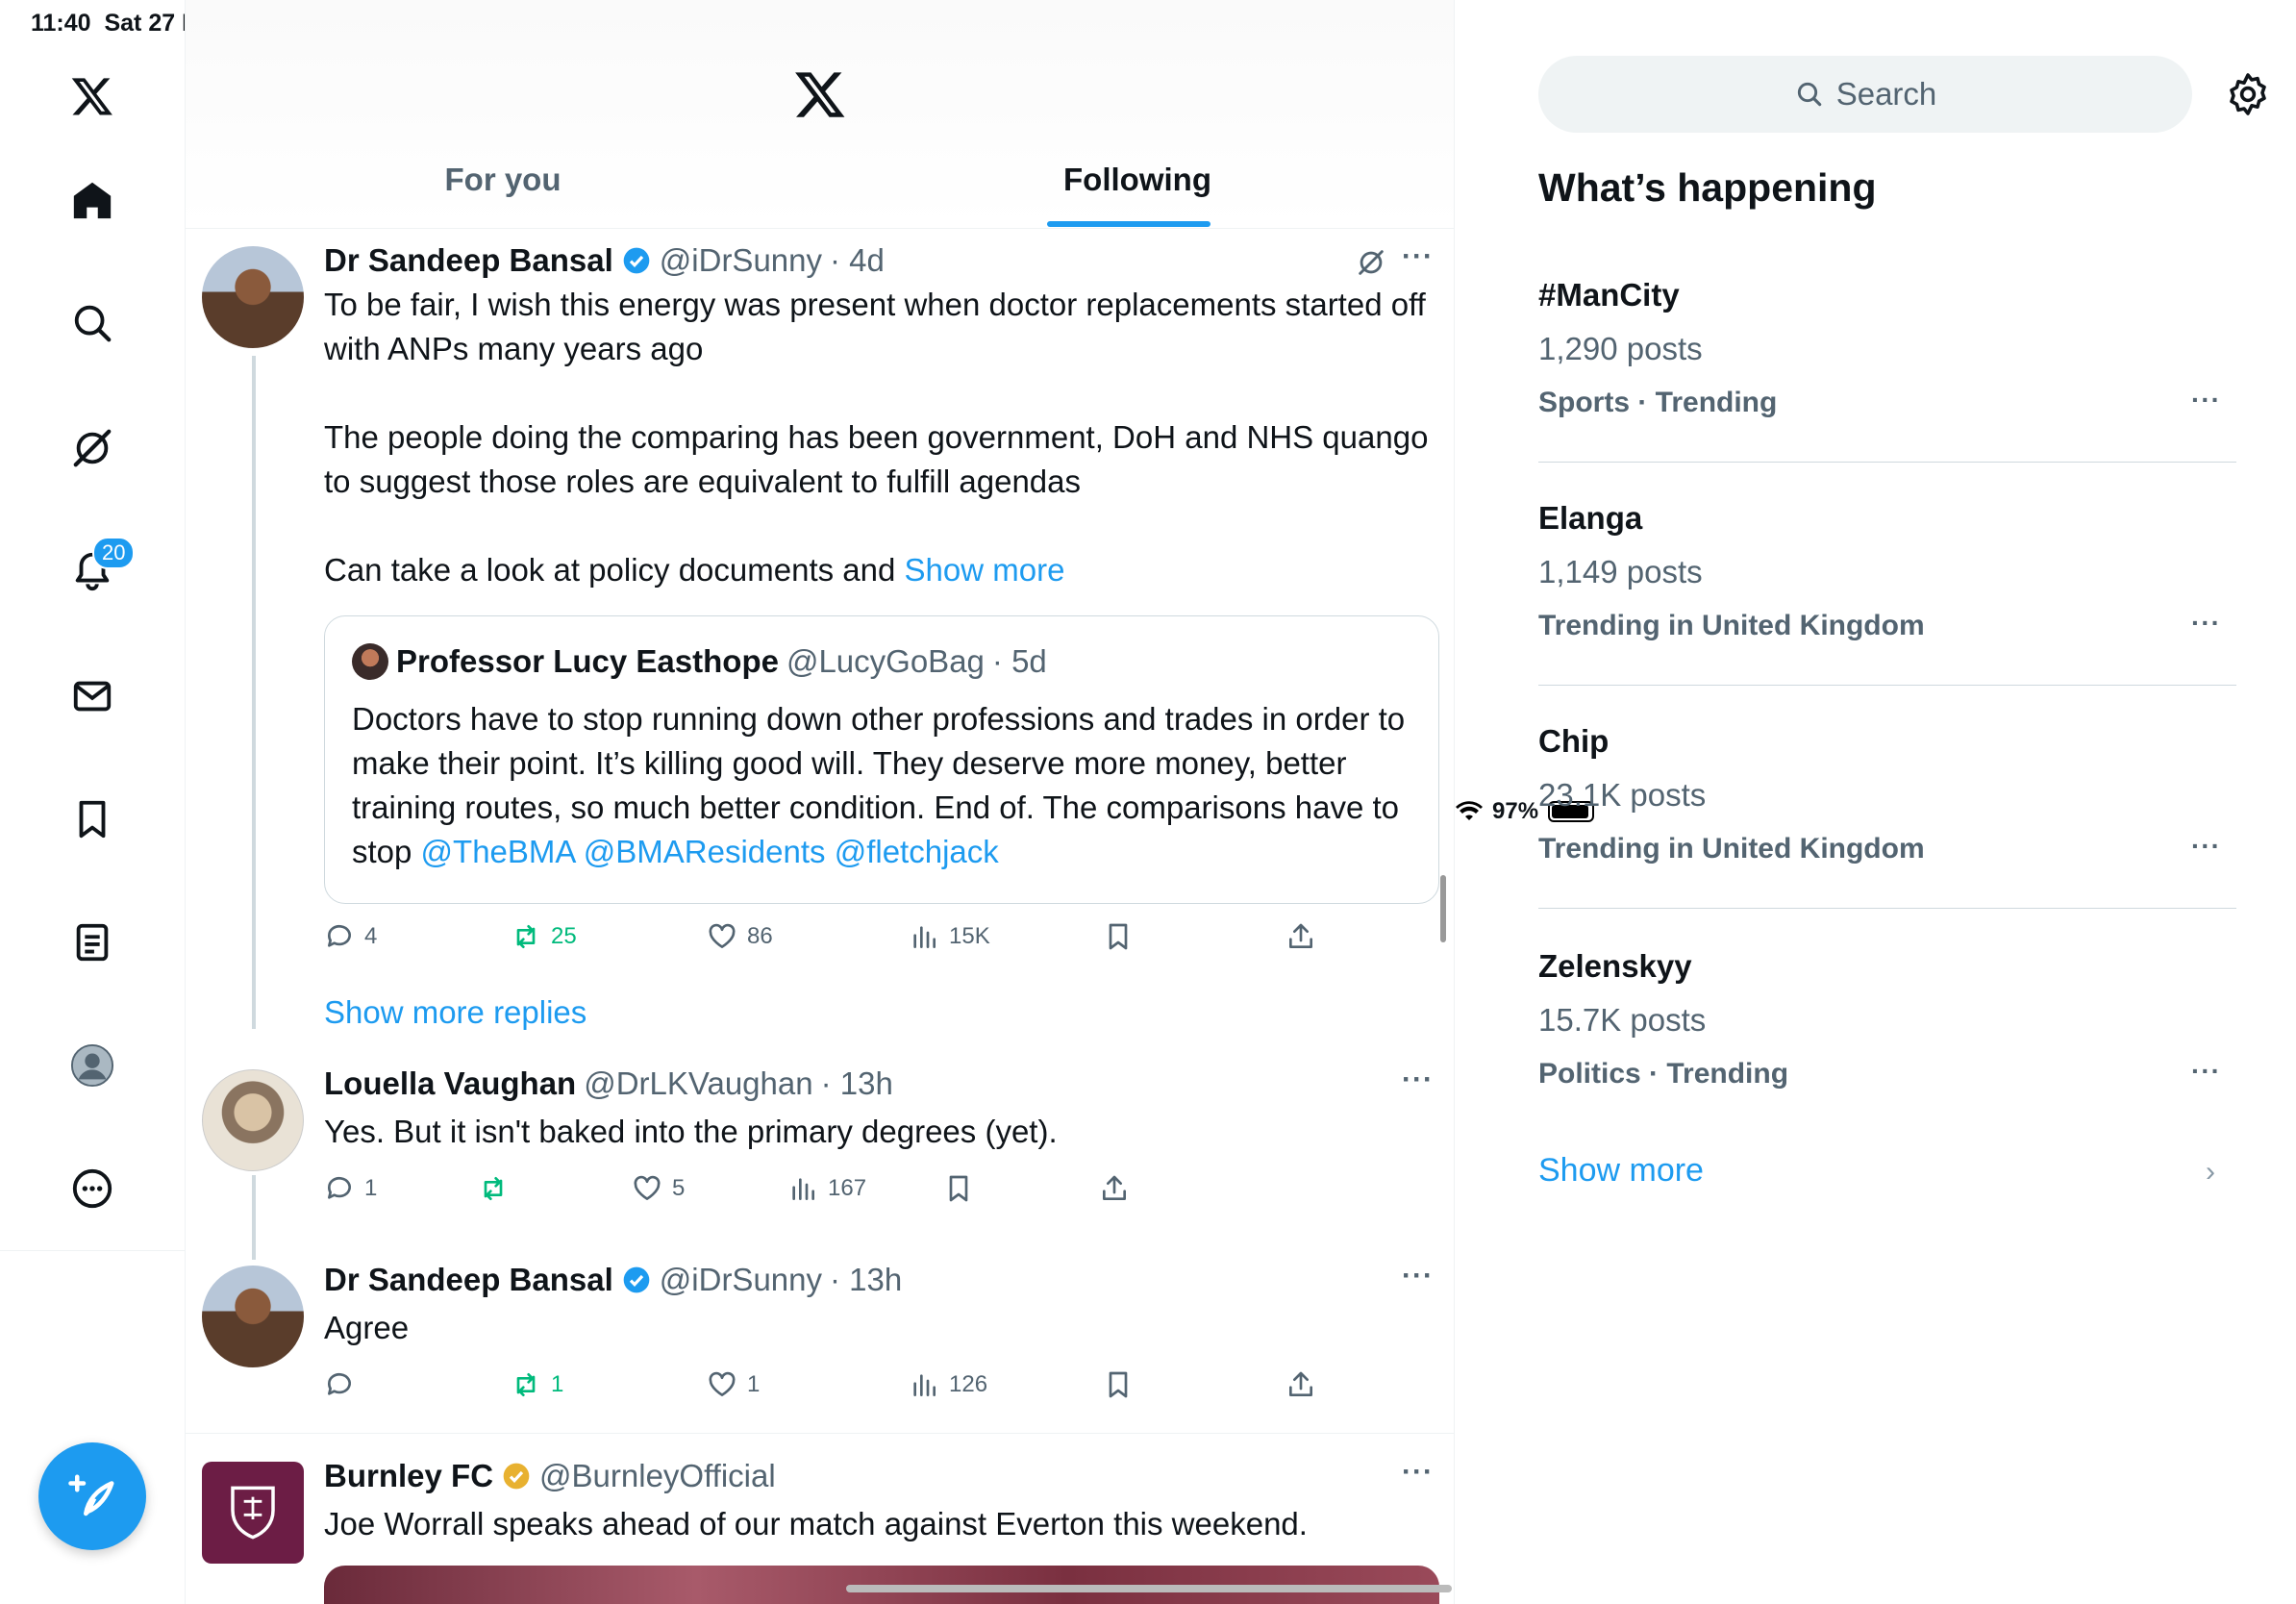  Describe the element at coordinates (877, 940) in the screenshot. I see `tweet-actions: 4 25 86 15K` at that location.